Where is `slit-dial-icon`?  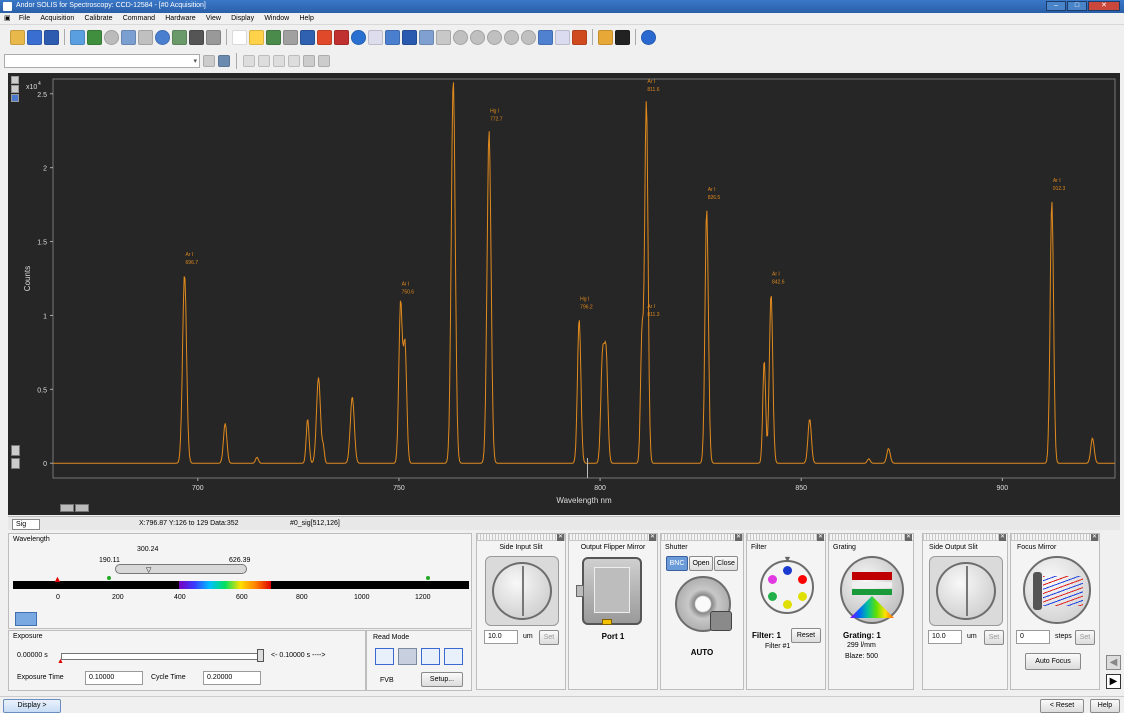
slit-dial-icon is located at coordinates (966, 591).